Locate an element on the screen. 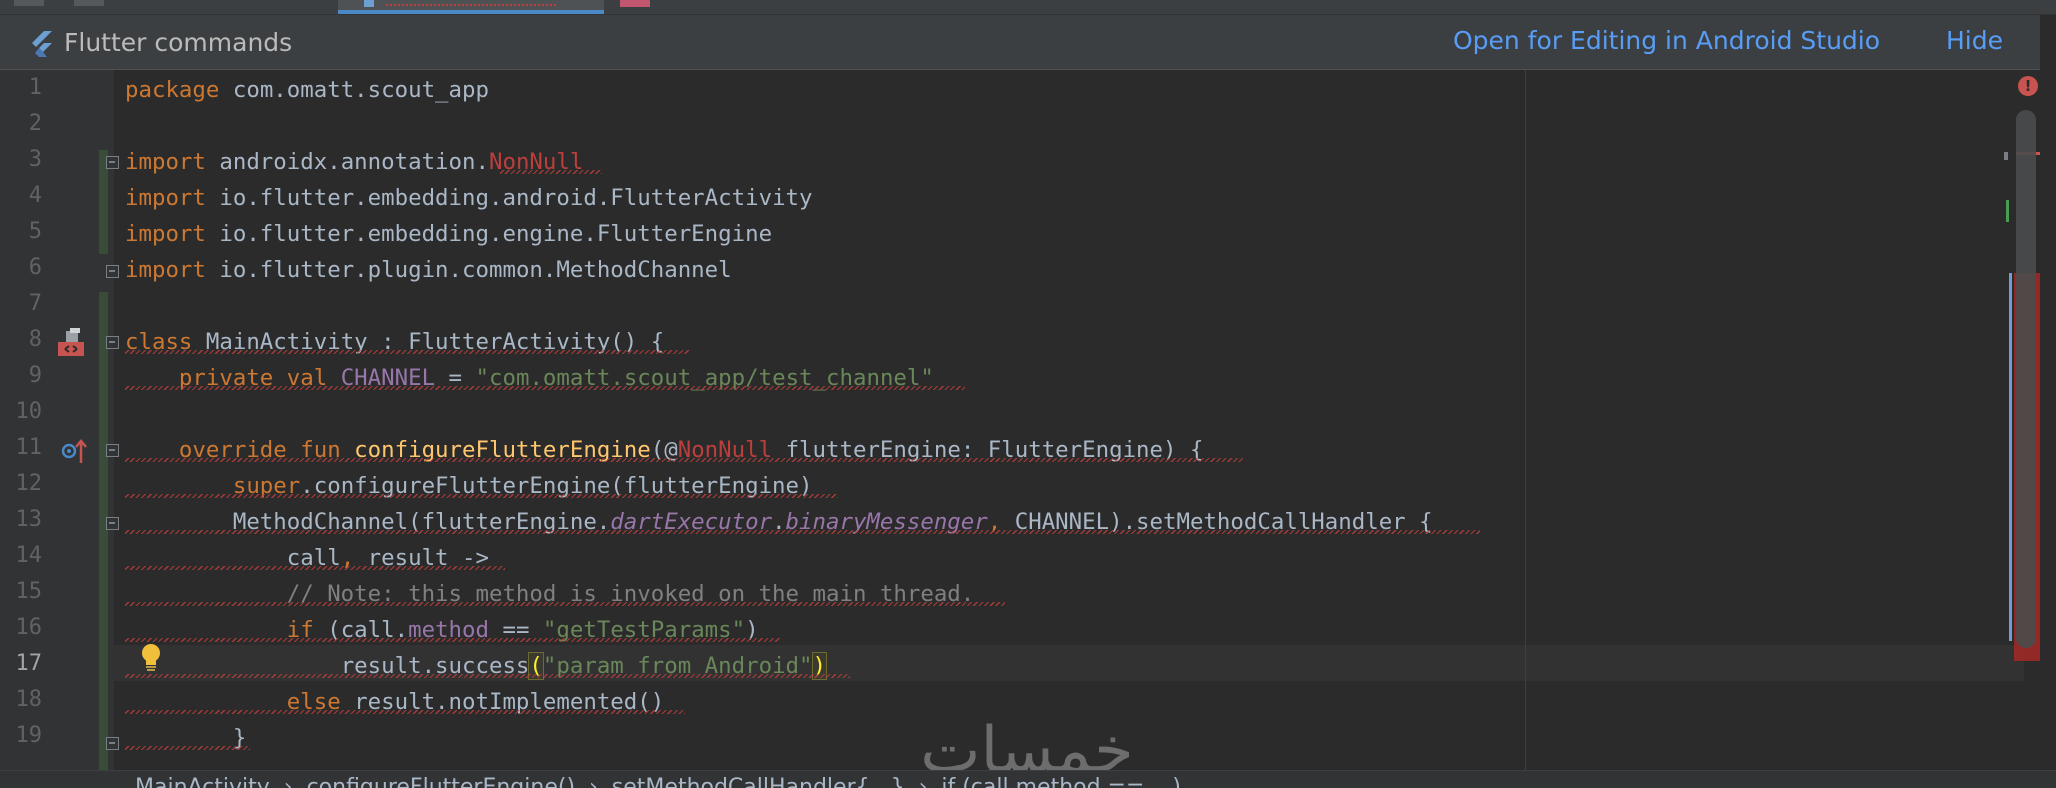  kotlin-file-icon is located at coordinates (369, 3).